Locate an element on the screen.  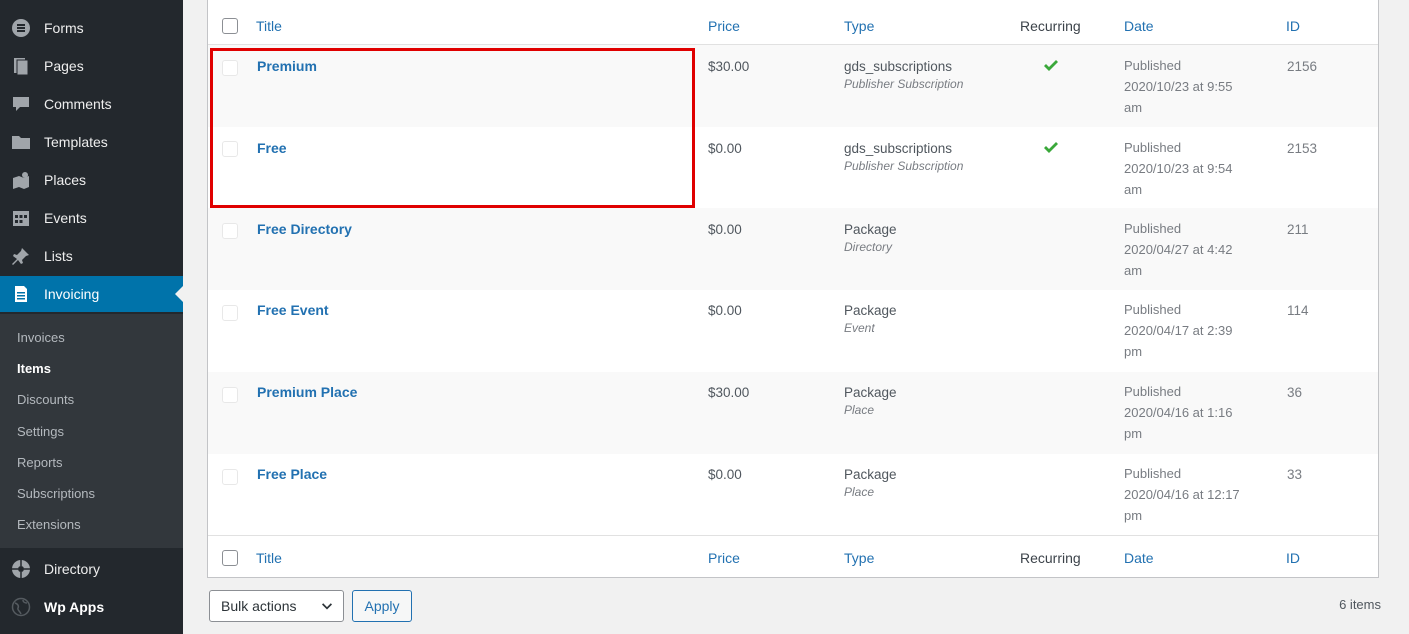
select-all-checkbox is located at coordinates (230, 26).